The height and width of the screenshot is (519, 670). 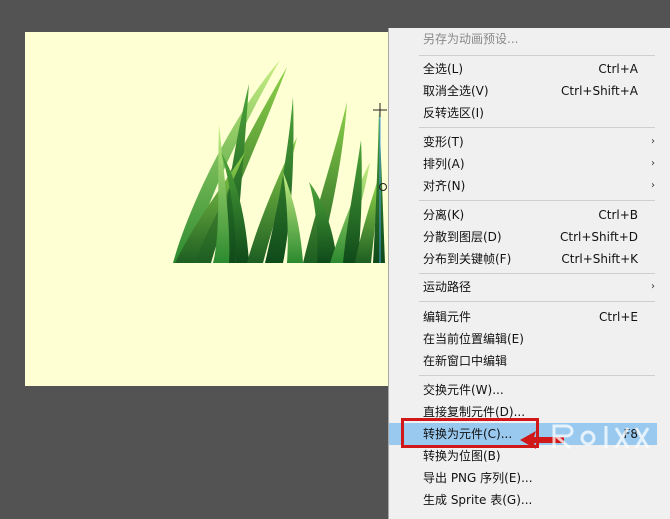 I want to click on menu-item-shortcut: Ctrl+Shift+K, so click(x=599, y=259).